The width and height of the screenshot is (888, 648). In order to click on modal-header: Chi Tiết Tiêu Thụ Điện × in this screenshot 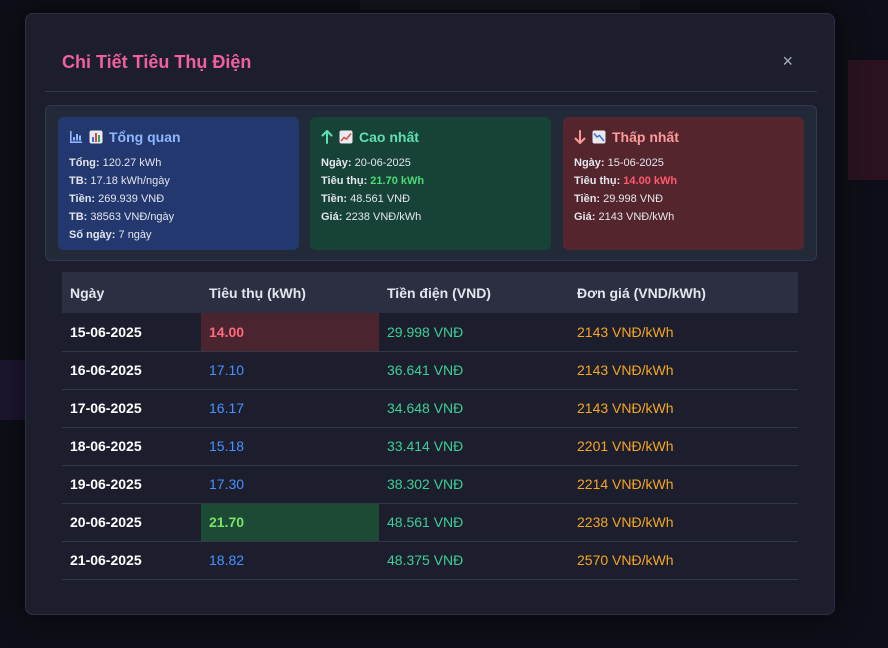, I will do `click(431, 53)`.